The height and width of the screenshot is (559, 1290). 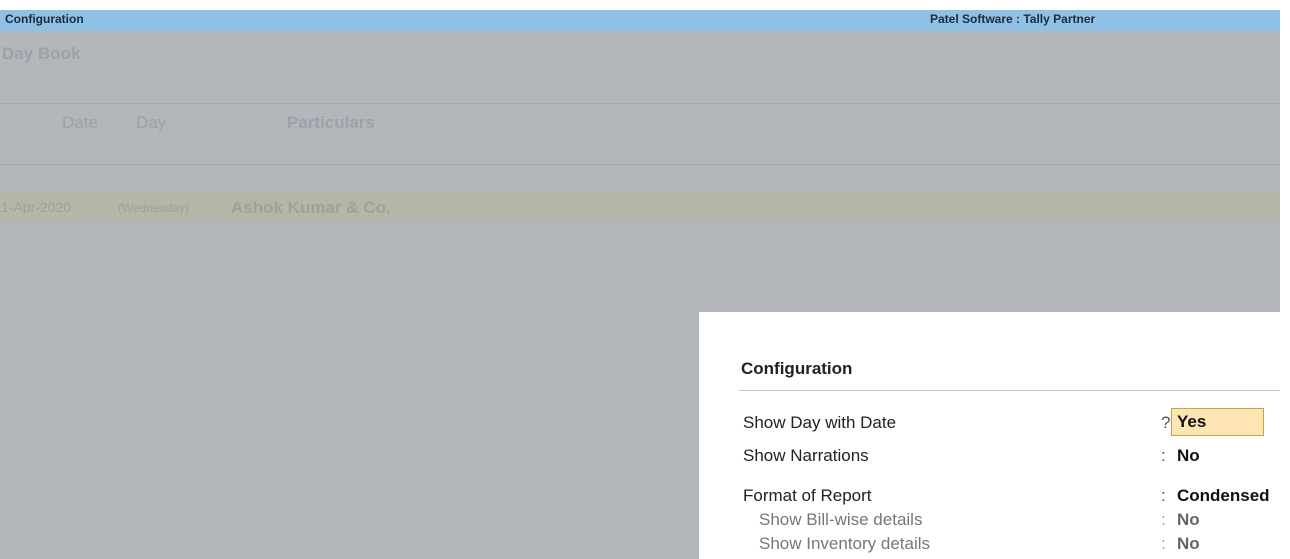 What do you see at coordinates (331, 122) in the screenshot?
I see `column-header-particulars: Particulars` at bounding box center [331, 122].